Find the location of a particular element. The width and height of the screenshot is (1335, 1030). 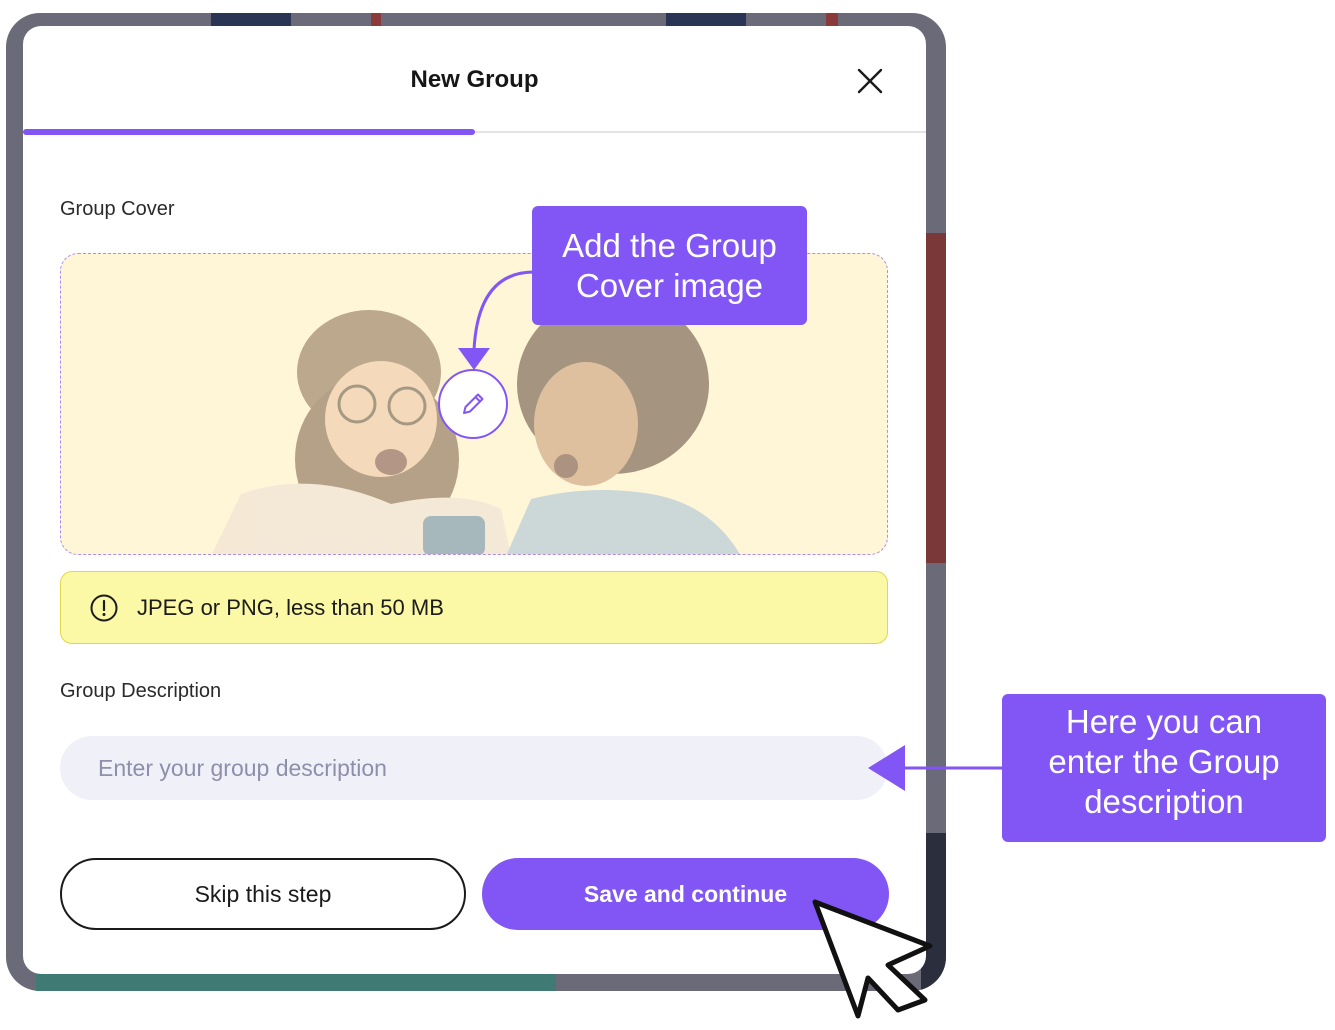

save-and-continue-button: Save and continue is located at coordinates (685, 894).